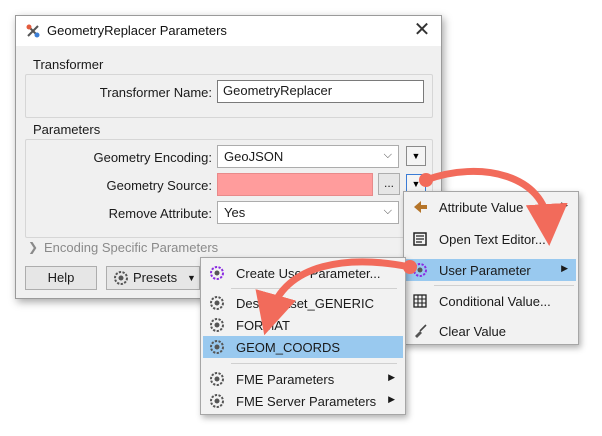 This screenshot has width=602, height=436. I want to click on help-button: Help, so click(61, 278).